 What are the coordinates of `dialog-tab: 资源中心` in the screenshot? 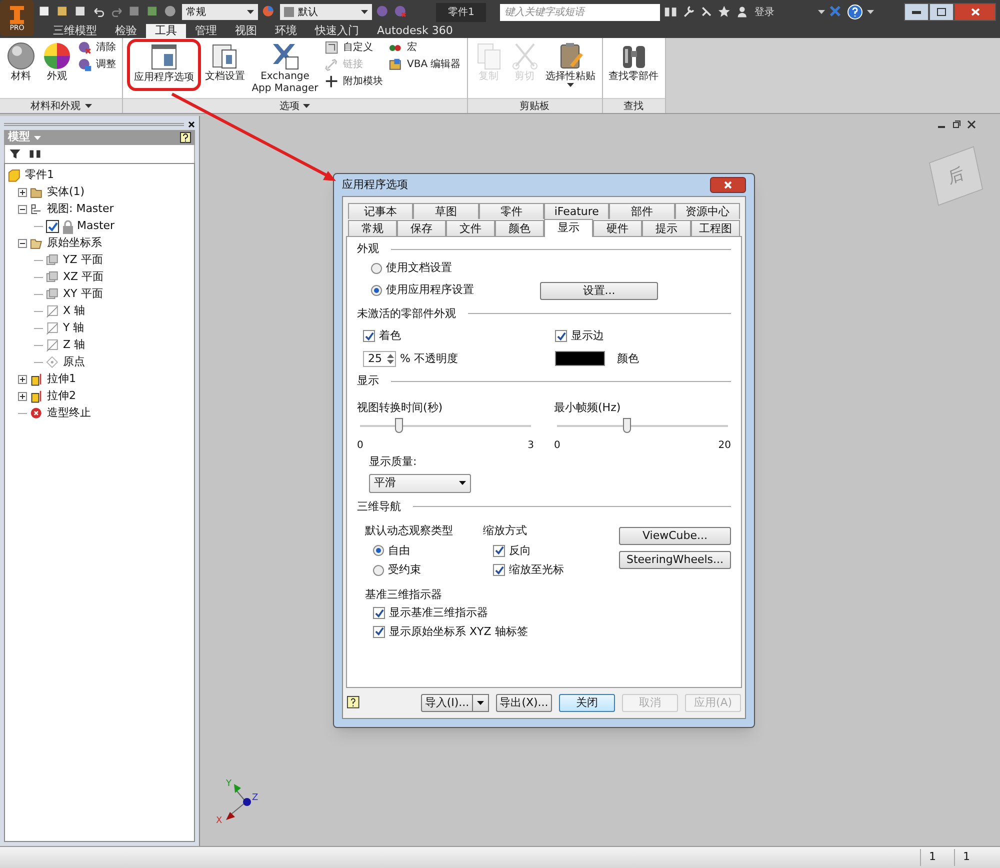 It's located at (707, 211).